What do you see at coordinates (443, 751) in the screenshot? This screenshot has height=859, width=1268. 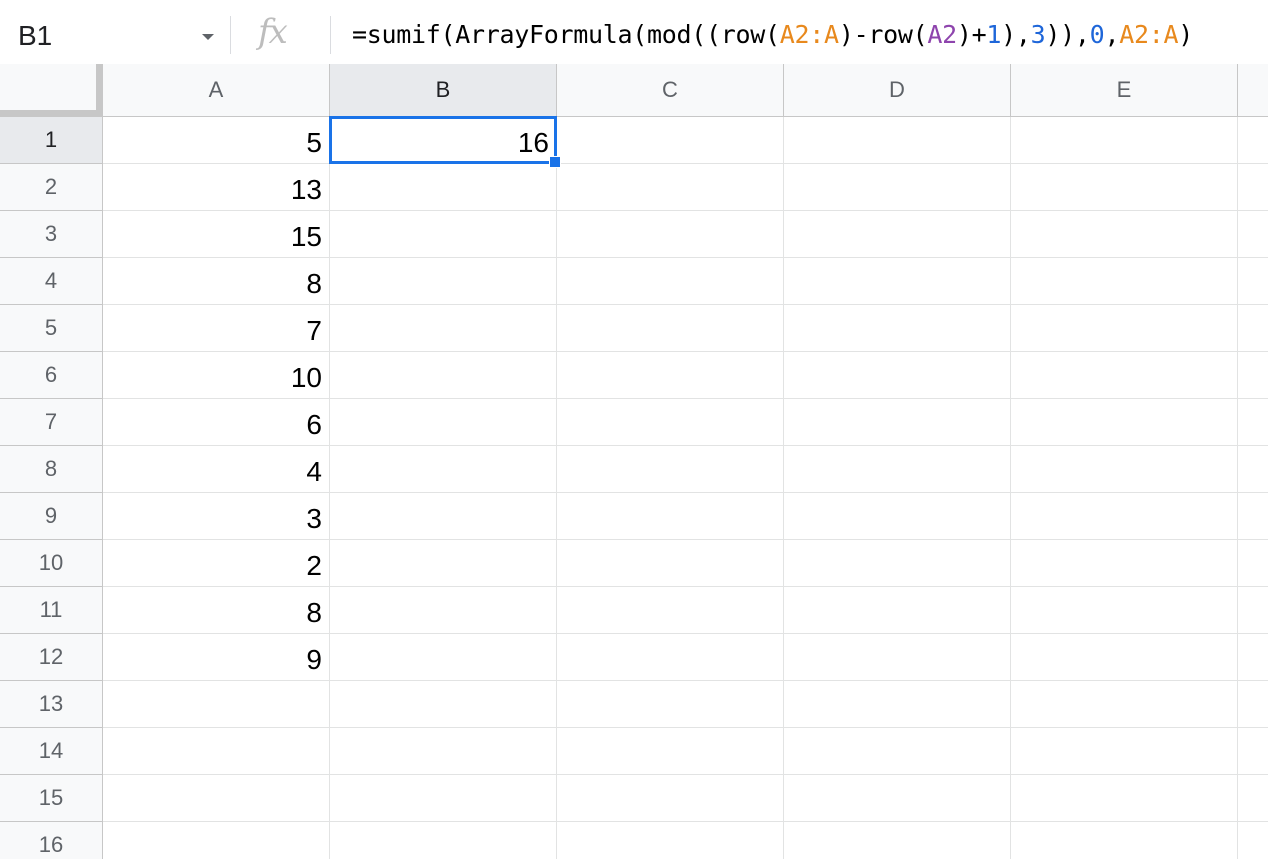 I see `cell-b14` at bounding box center [443, 751].